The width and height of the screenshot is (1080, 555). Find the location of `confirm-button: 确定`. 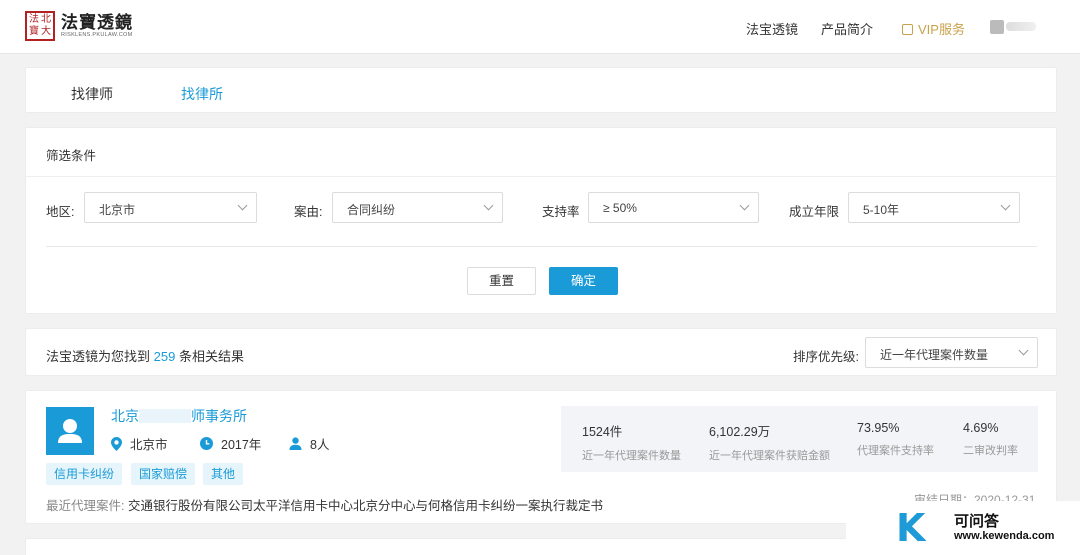

confirm-button: 确定 is located at coordinates (583, 281).